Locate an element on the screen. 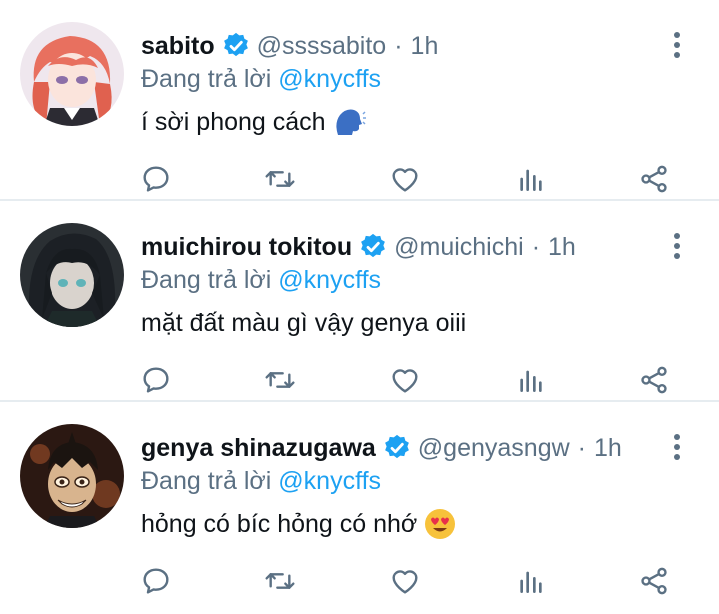 The image size is (719, 614). tweet-text: í sời phong cách is located at coordinates (253, 122).